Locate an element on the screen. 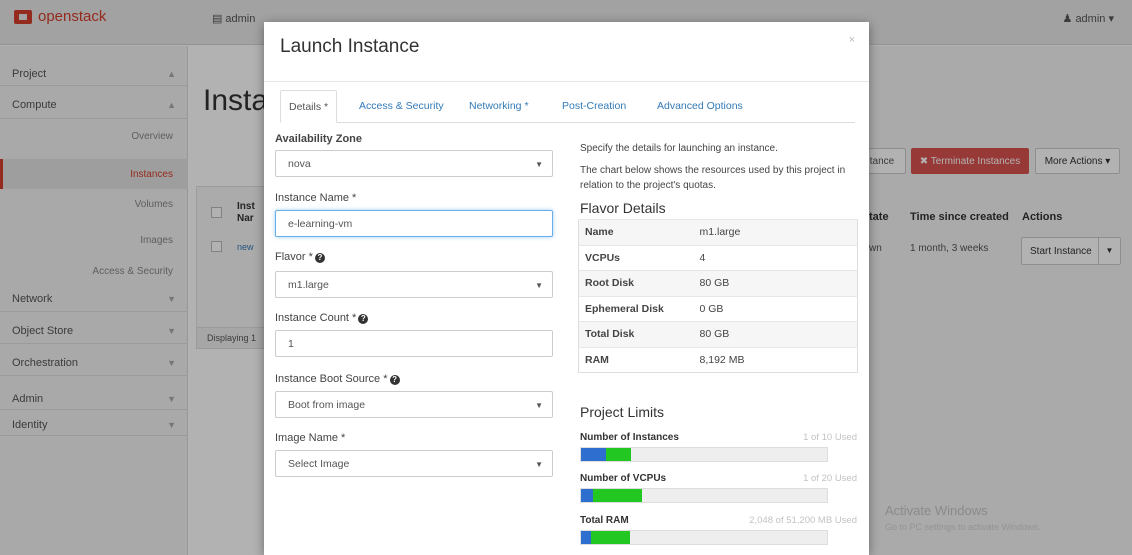  flavor-key: Name is located at coordinates (636, 232).